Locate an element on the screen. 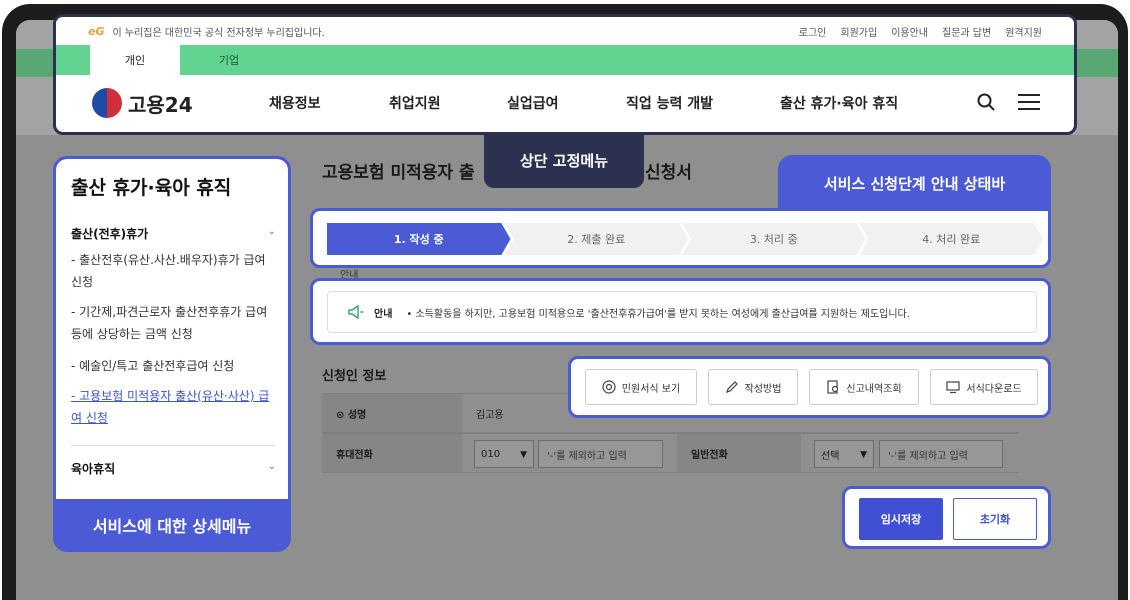 Image resolution: width=1130 pixels, height=600 pixels. step-writing: 1. 작성 중 is located at coordinates (419, 239).